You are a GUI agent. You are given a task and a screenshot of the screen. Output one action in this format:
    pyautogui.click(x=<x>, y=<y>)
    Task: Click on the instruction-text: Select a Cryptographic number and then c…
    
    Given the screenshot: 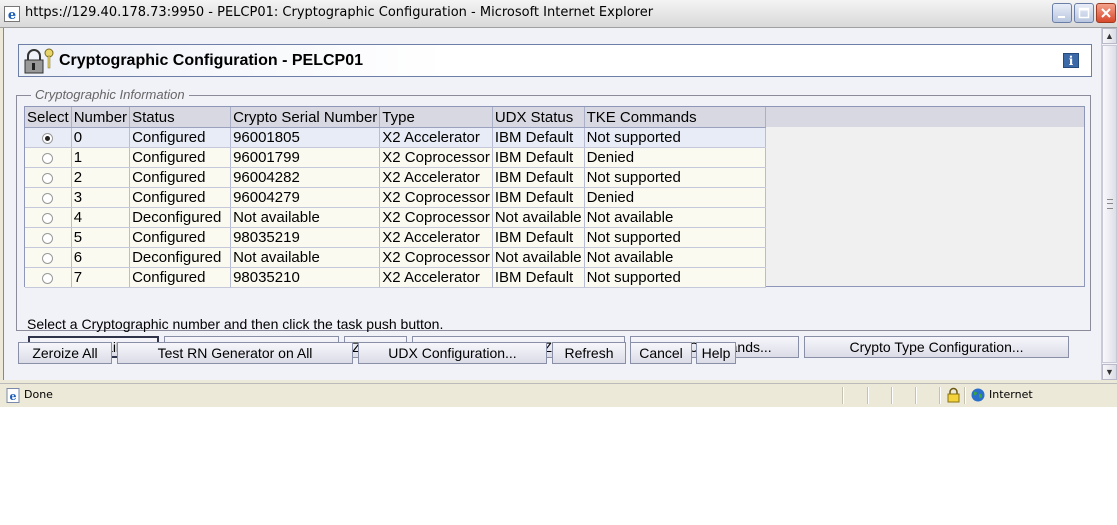 What is the action you would take?
    pyautogui.click(x=235, y=324)
    